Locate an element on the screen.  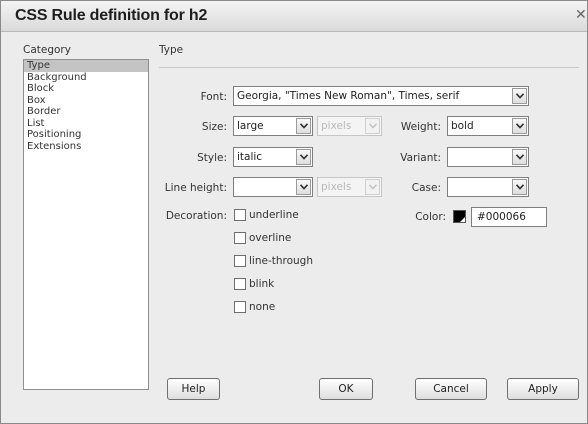
line-height-unit-select: pixels is located at coordinates (349, 187).